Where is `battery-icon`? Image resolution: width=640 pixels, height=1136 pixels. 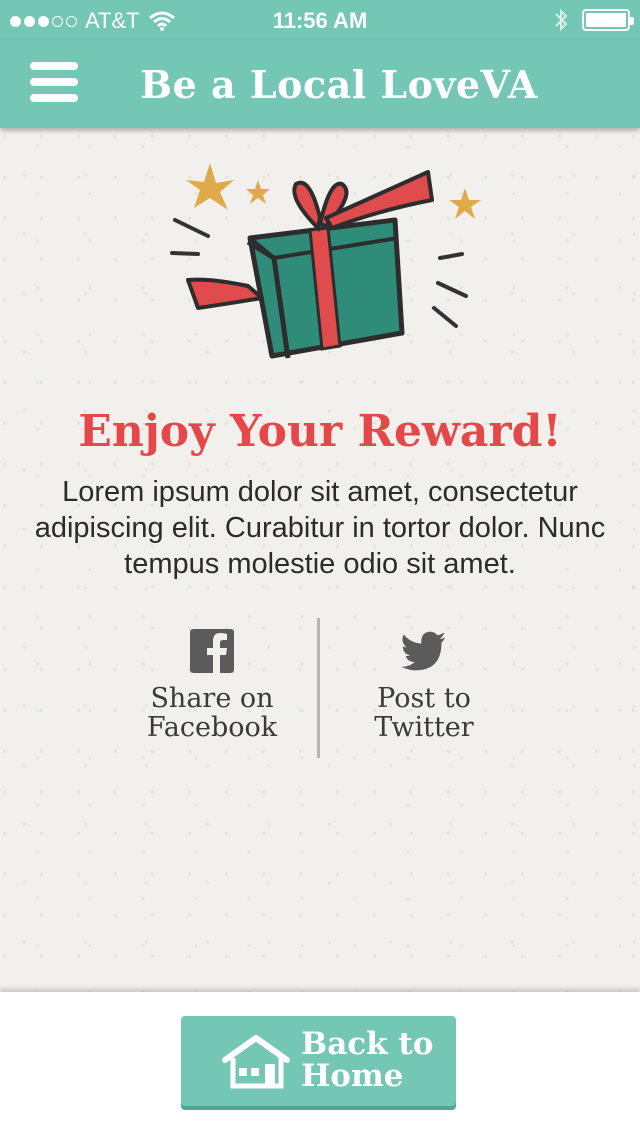 battery-icon is located at coordinates (608, 20).